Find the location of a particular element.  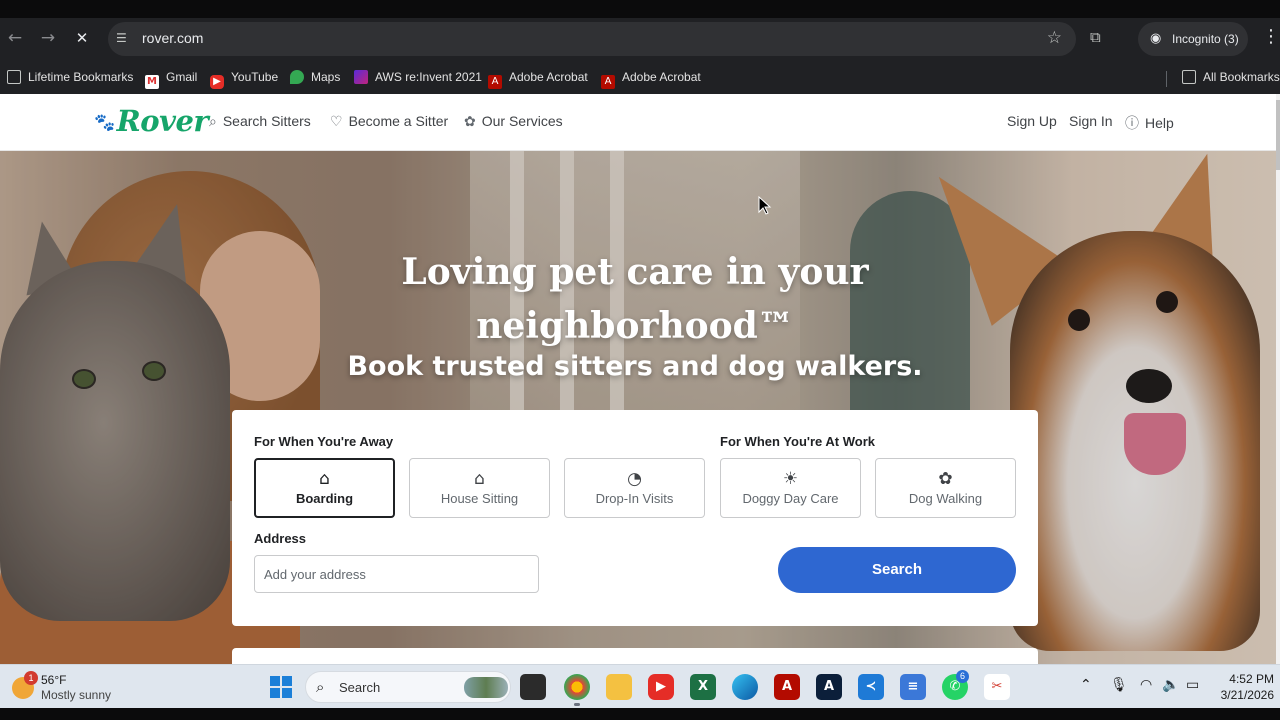

notepad-icon: ≡ is located at coordinates (913, 687).